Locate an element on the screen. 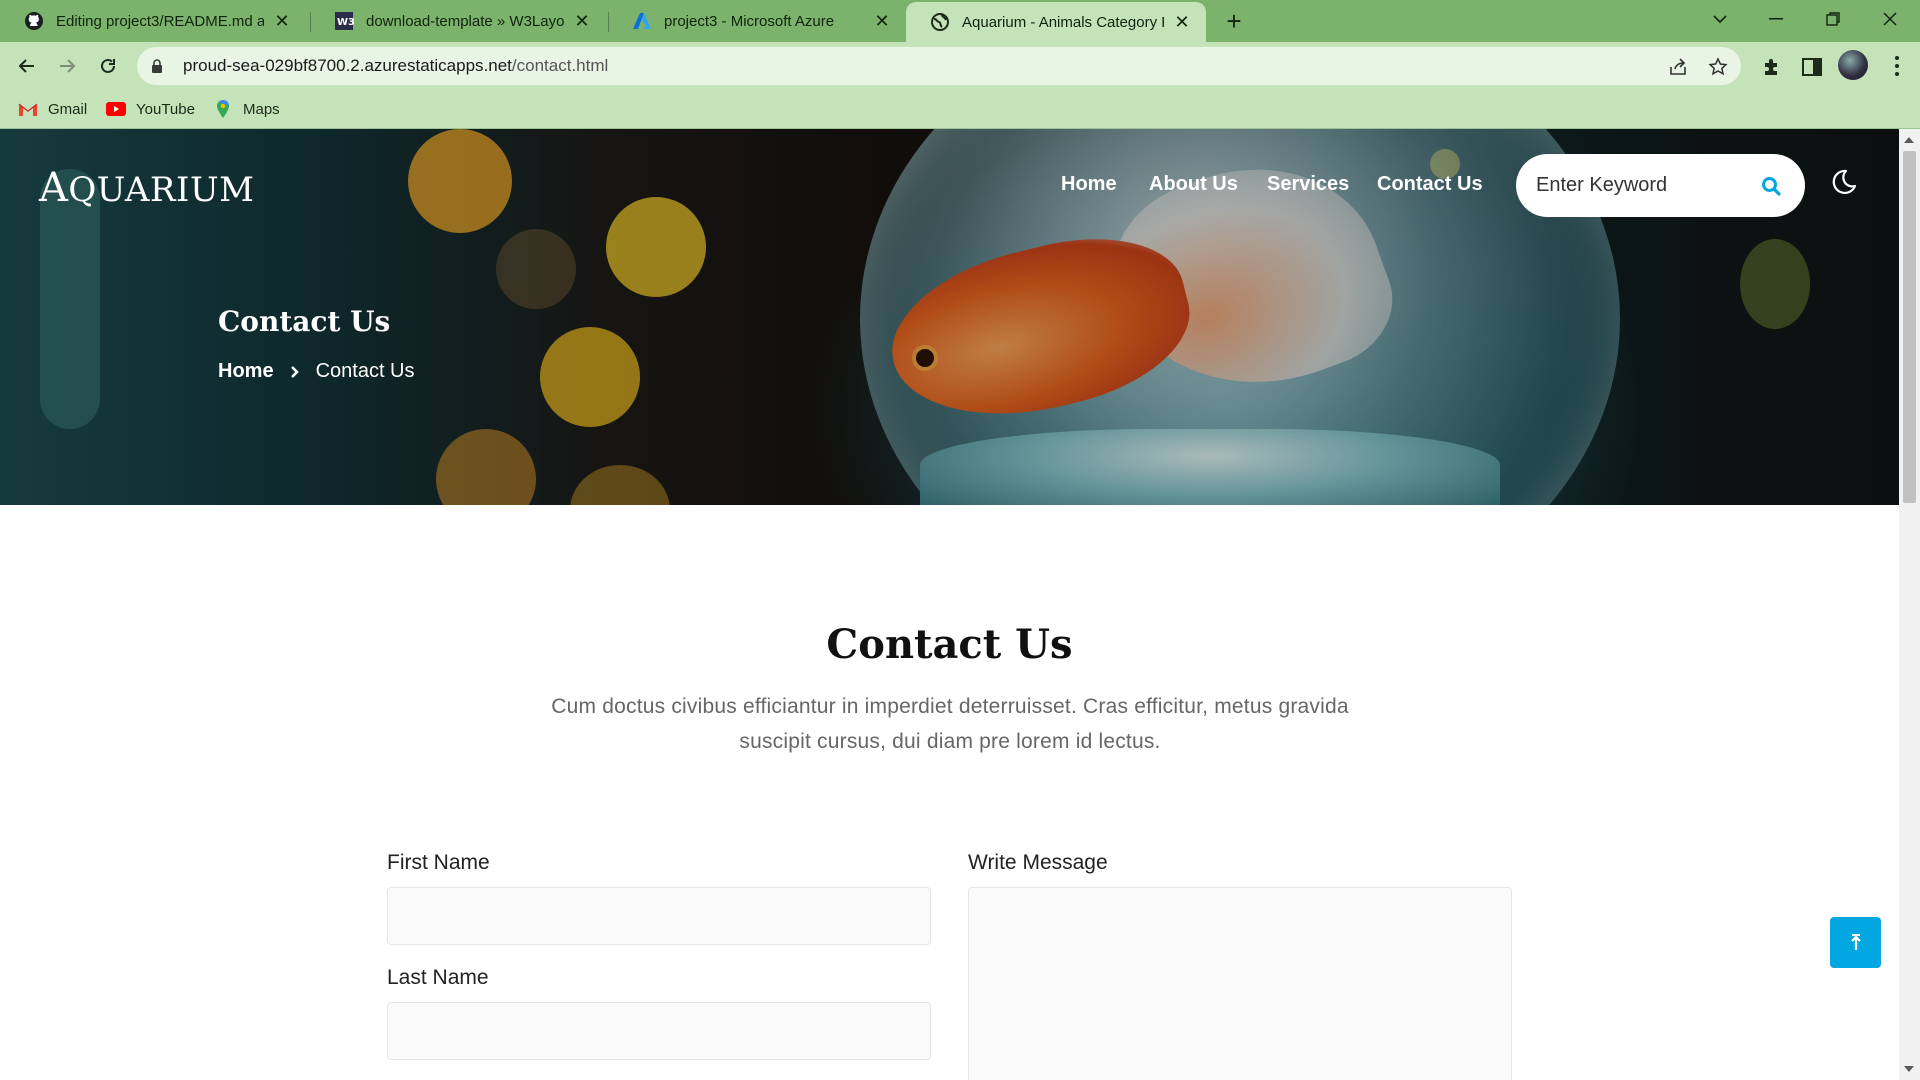 The height and width of the screenshot is (1080, 1920). globe-icon is located at coordinates (940, 22).